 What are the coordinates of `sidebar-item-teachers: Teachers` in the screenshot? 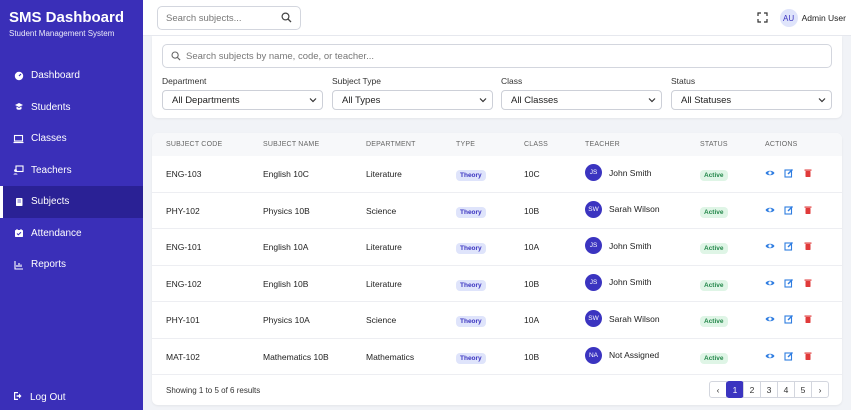 It's located at (71, 171).